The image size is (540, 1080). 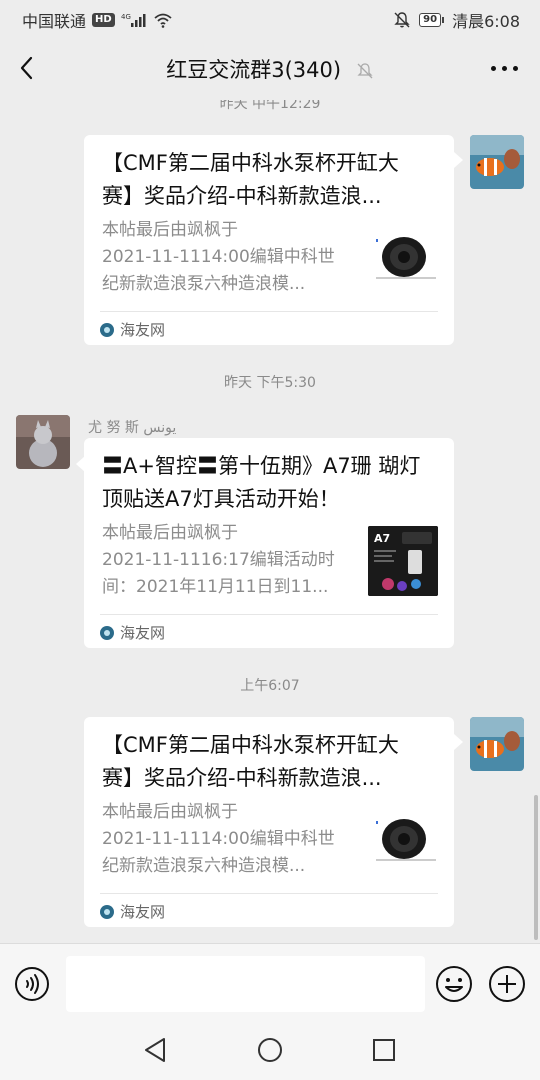 I want to click on system-nav-bar, so click(x=270, y=1052).